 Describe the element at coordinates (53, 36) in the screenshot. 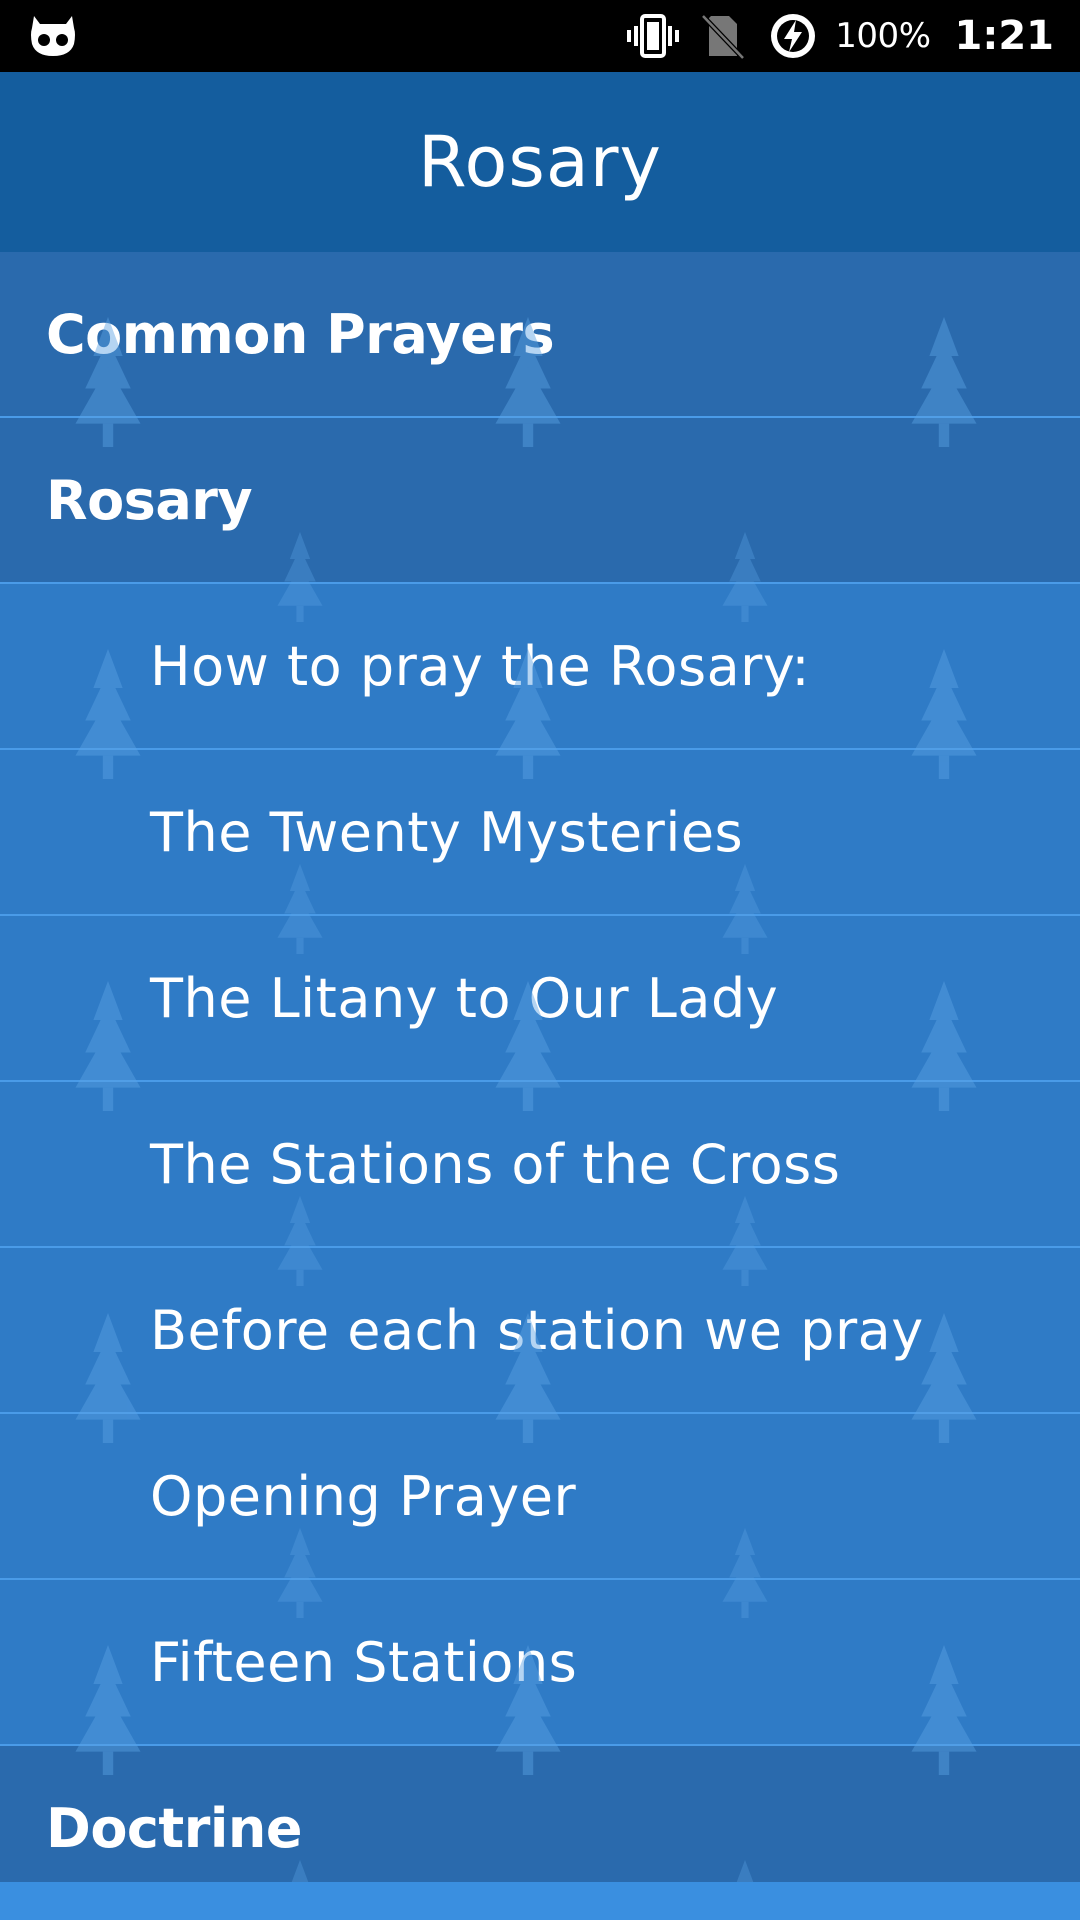

I see `cyanogen-mascot-icon` at that location.